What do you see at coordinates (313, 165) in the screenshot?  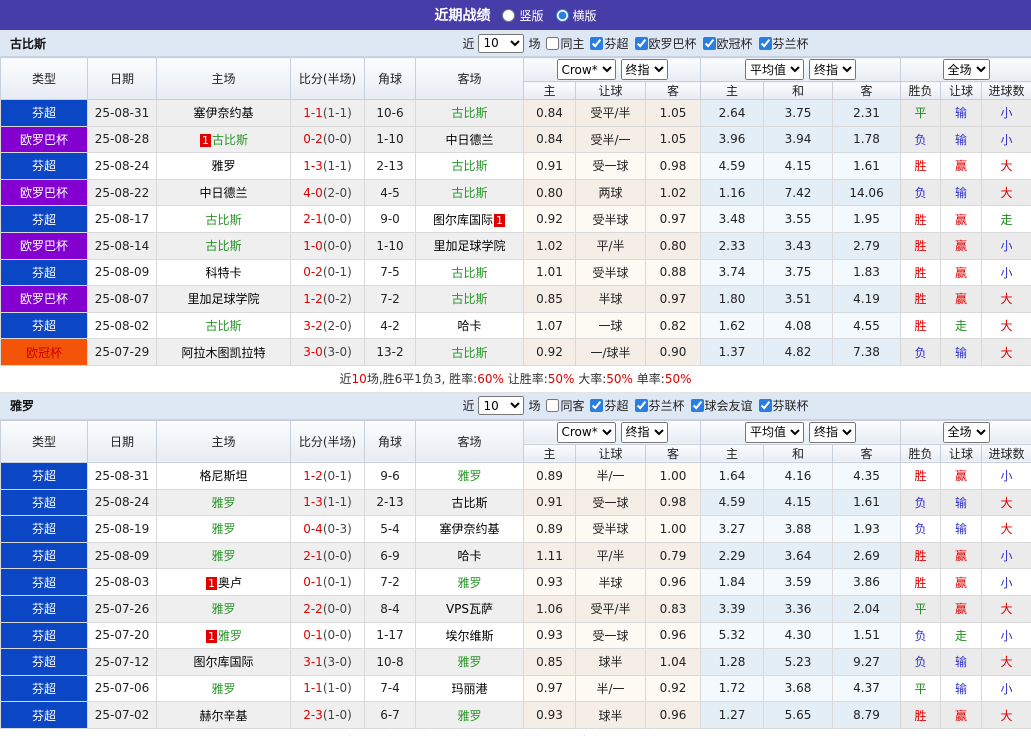 I see `fulltime-score: 1-3` at bounding box center [313, 165].